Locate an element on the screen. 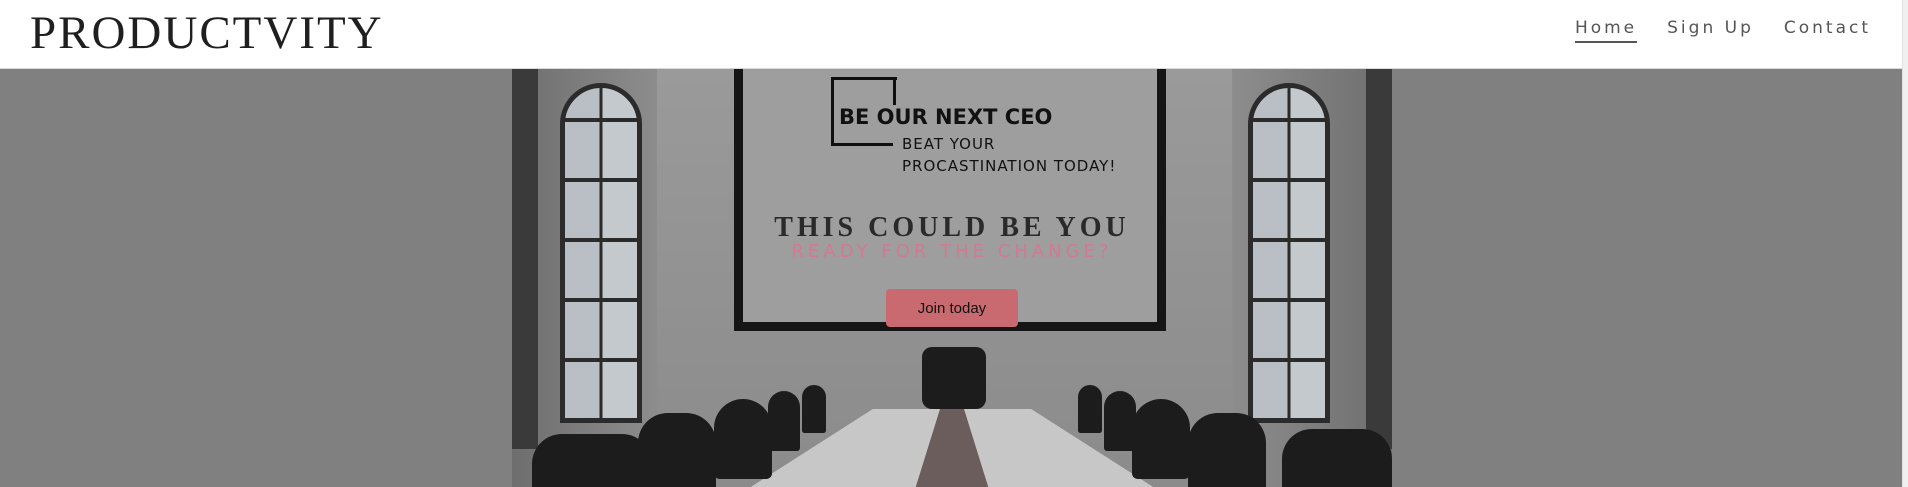 This screenshot has height=487, width=1908. page-scrollbar is located at coordinates (1905, 243).